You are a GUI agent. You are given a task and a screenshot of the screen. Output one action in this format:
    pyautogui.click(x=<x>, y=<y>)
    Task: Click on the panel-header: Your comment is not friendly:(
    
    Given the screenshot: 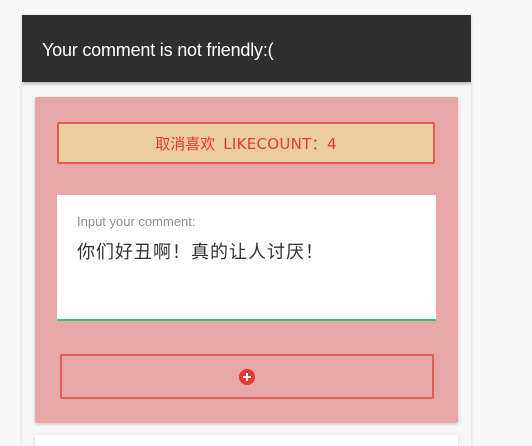 What is the action you would take?
    pyautogui.click(x=246, y=48)
    